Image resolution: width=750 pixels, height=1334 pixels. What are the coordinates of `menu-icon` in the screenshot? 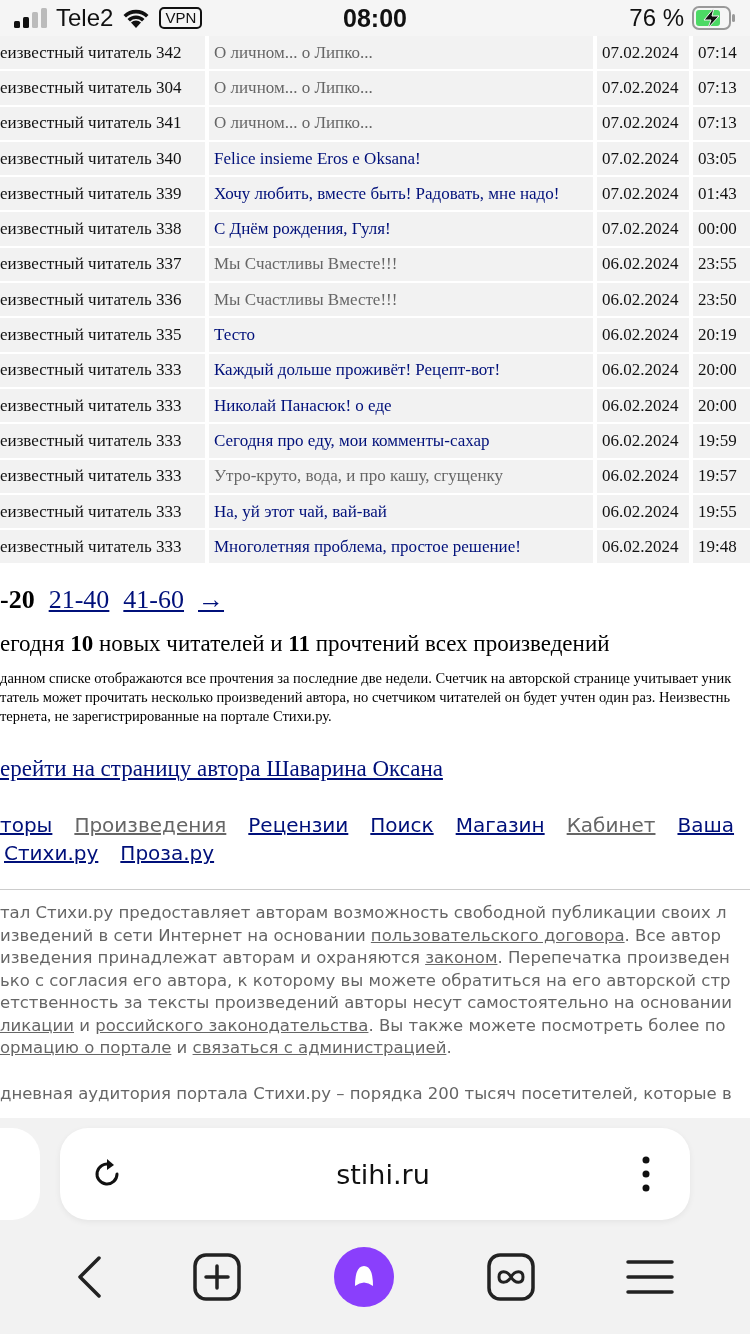 It's located at (650, 1277).